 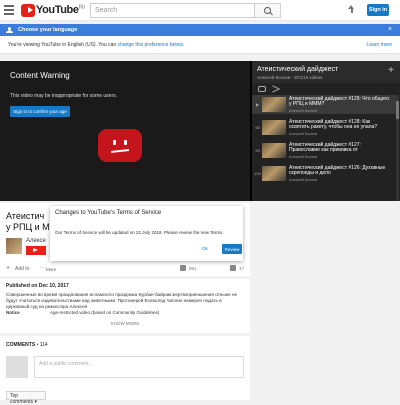 I want to click on add-to-icon: +, so click(x=8, y=268).